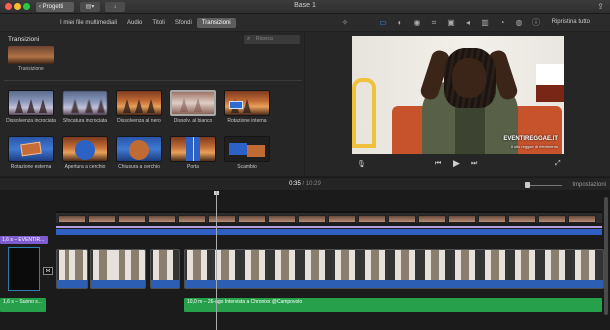  I want to click on transition-fade-to-white: Dissolv. al bianco, so click(194, 107).